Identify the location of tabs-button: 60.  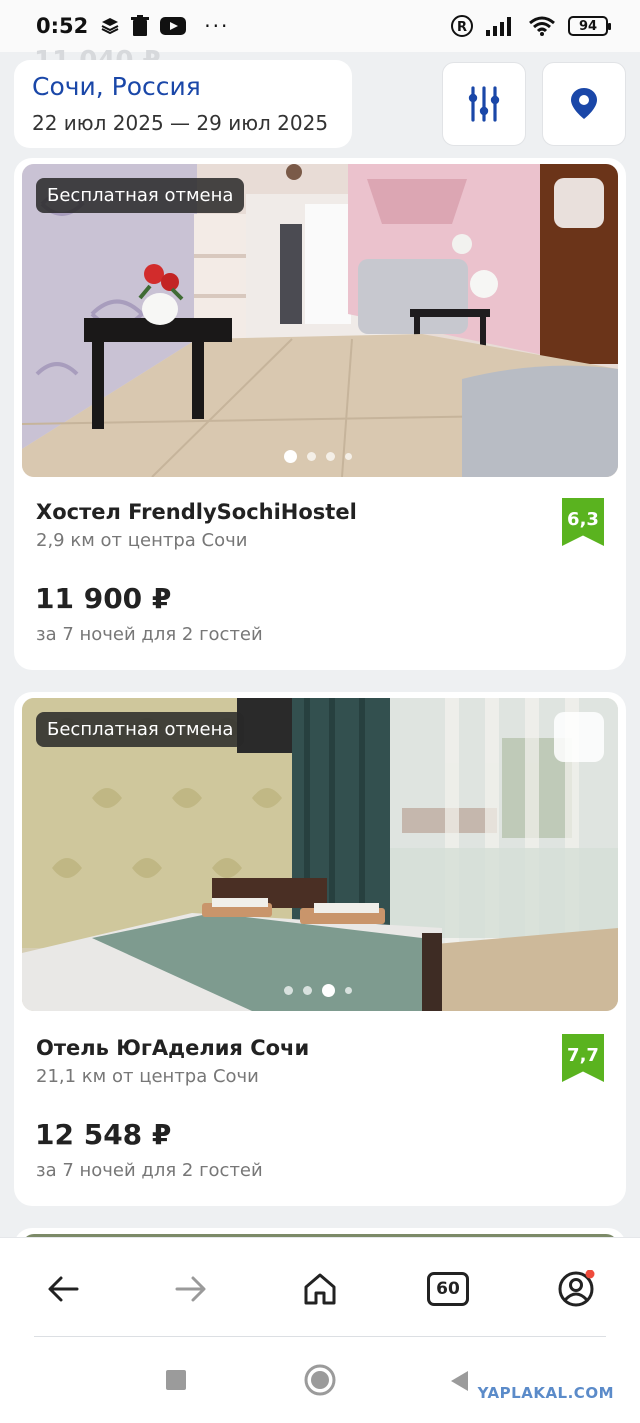
(448, 1289).